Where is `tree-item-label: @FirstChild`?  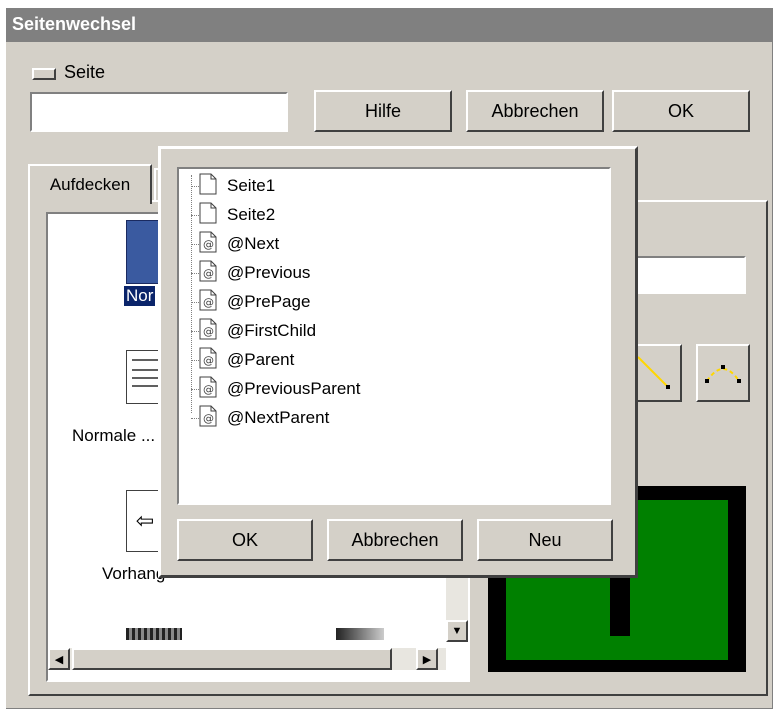 tree-item-label: @FirstChild is located at coordinates (272, 330).